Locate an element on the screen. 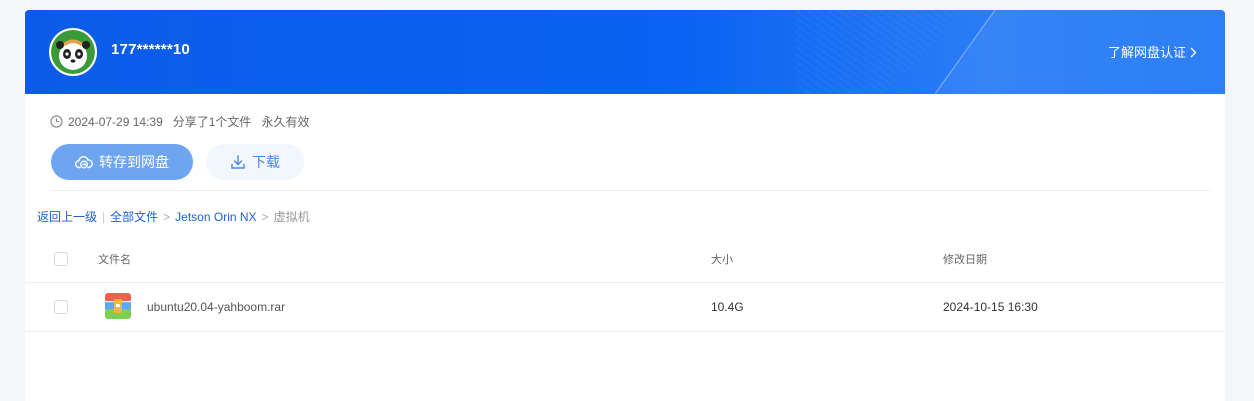 The height and width of the screenshot is (401, 1254). cert-link-label: 了解网盘认证 is located at coordinates (1146, 52).